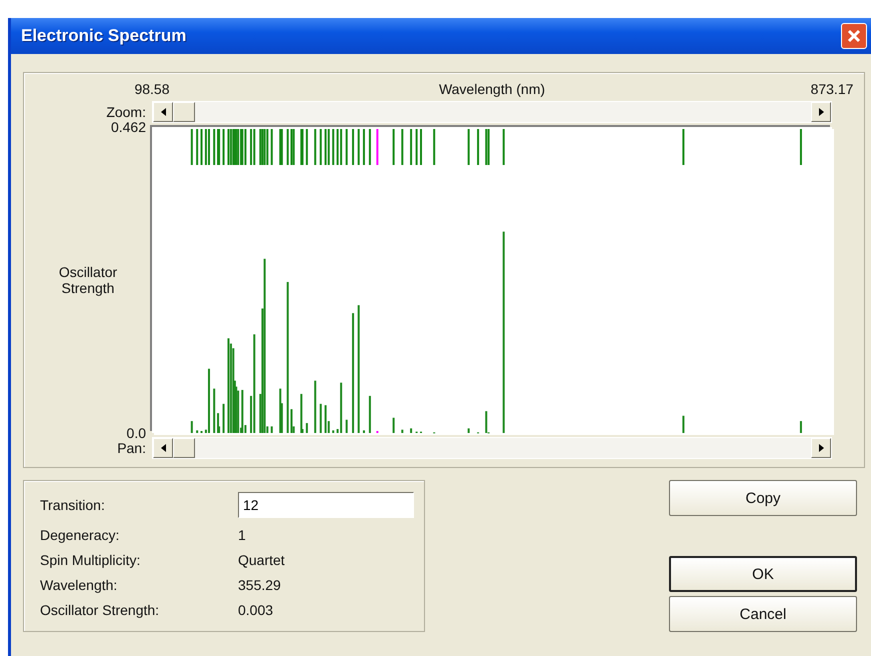 The image size is (871, 656). What do you see at coordinates (100, 610) in the screenshot?
I see `detail-label: Oscillator Strength:` at bounding box center [100, 610].